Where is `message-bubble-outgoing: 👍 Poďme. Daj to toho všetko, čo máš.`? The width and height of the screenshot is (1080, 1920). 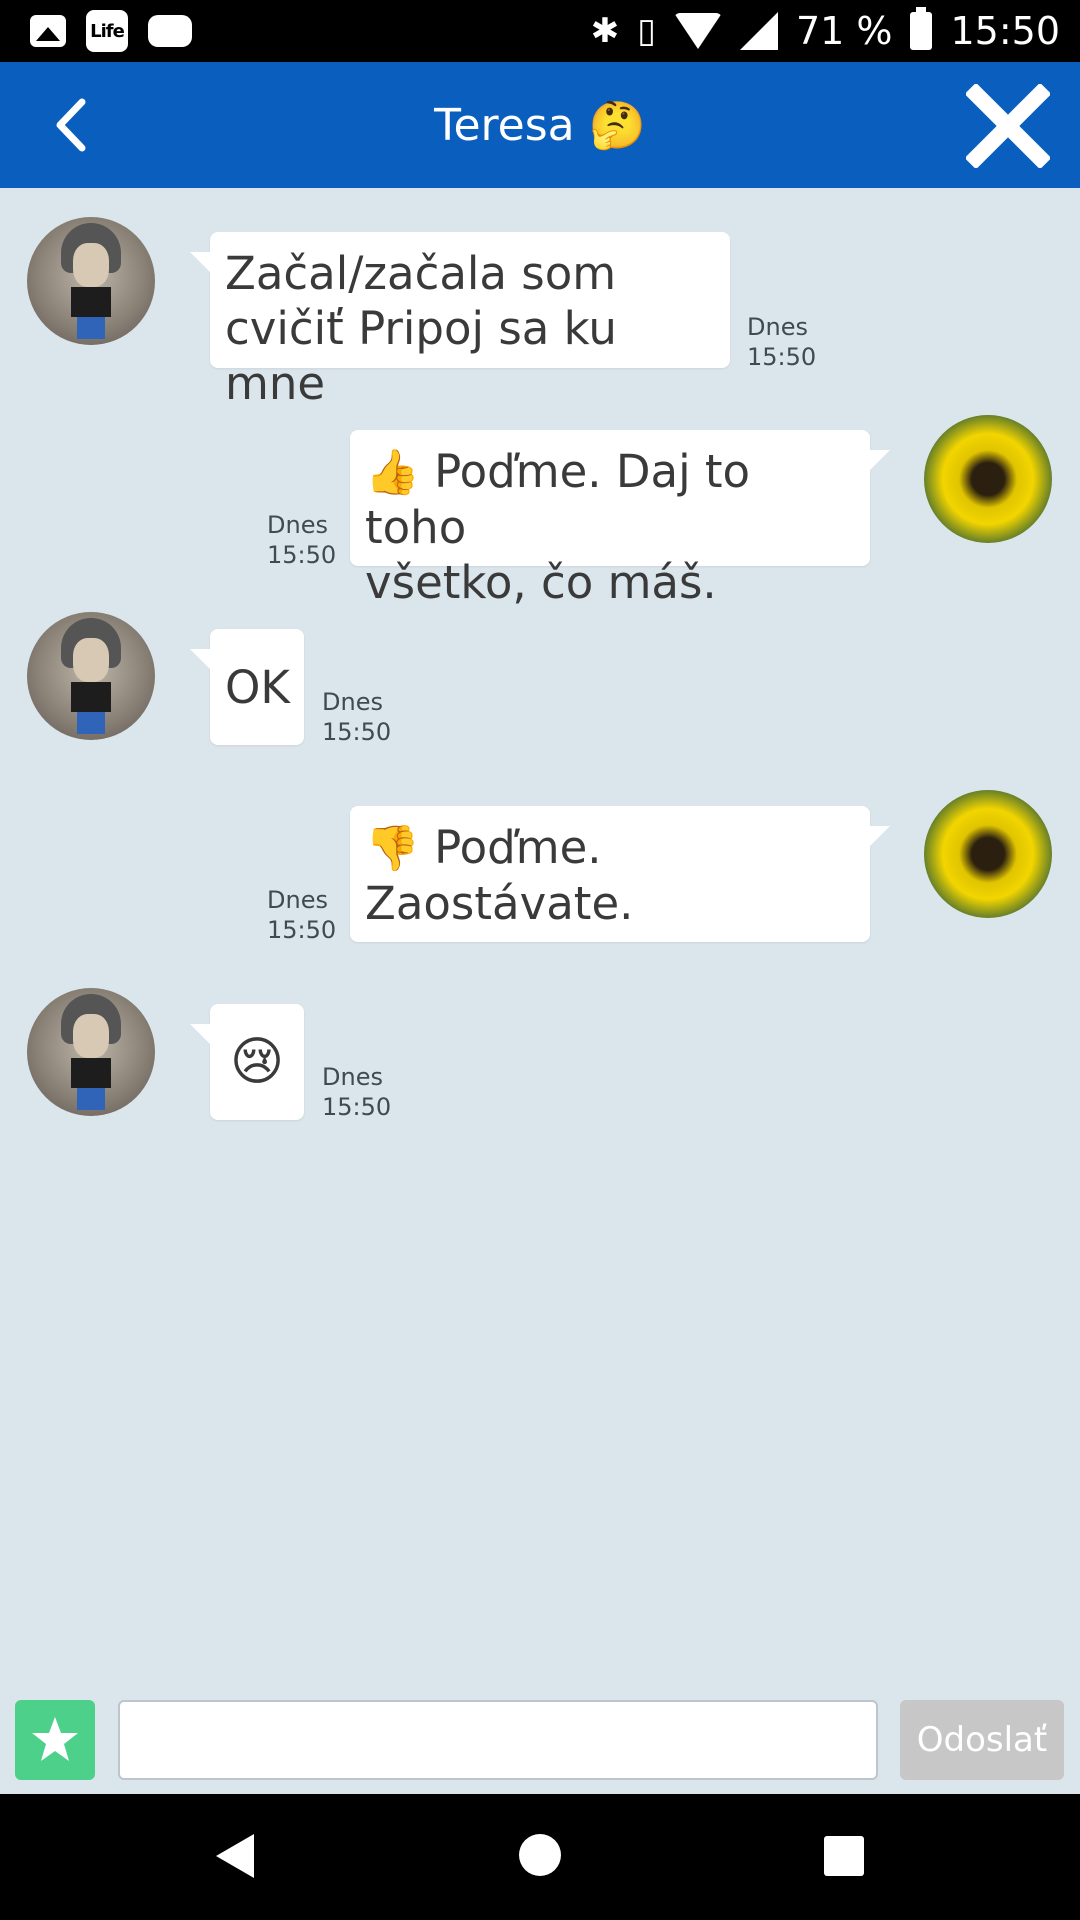 message-bubble-outgoing: 👍 Poďme. Daj to toho všetko, čo máš. is located at coordinates (620, 519).